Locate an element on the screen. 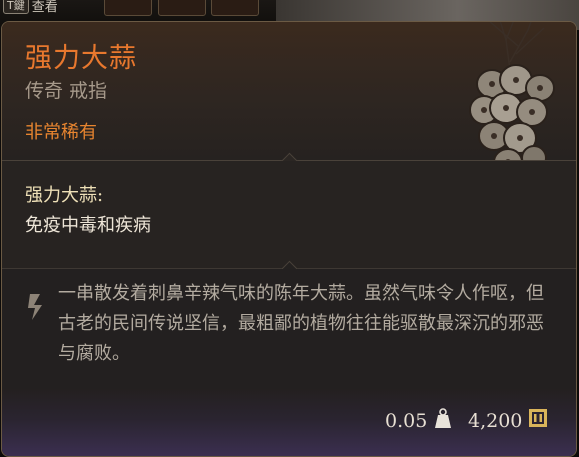  item-name: 强力大蒜 is located at coordinates (81, 58).